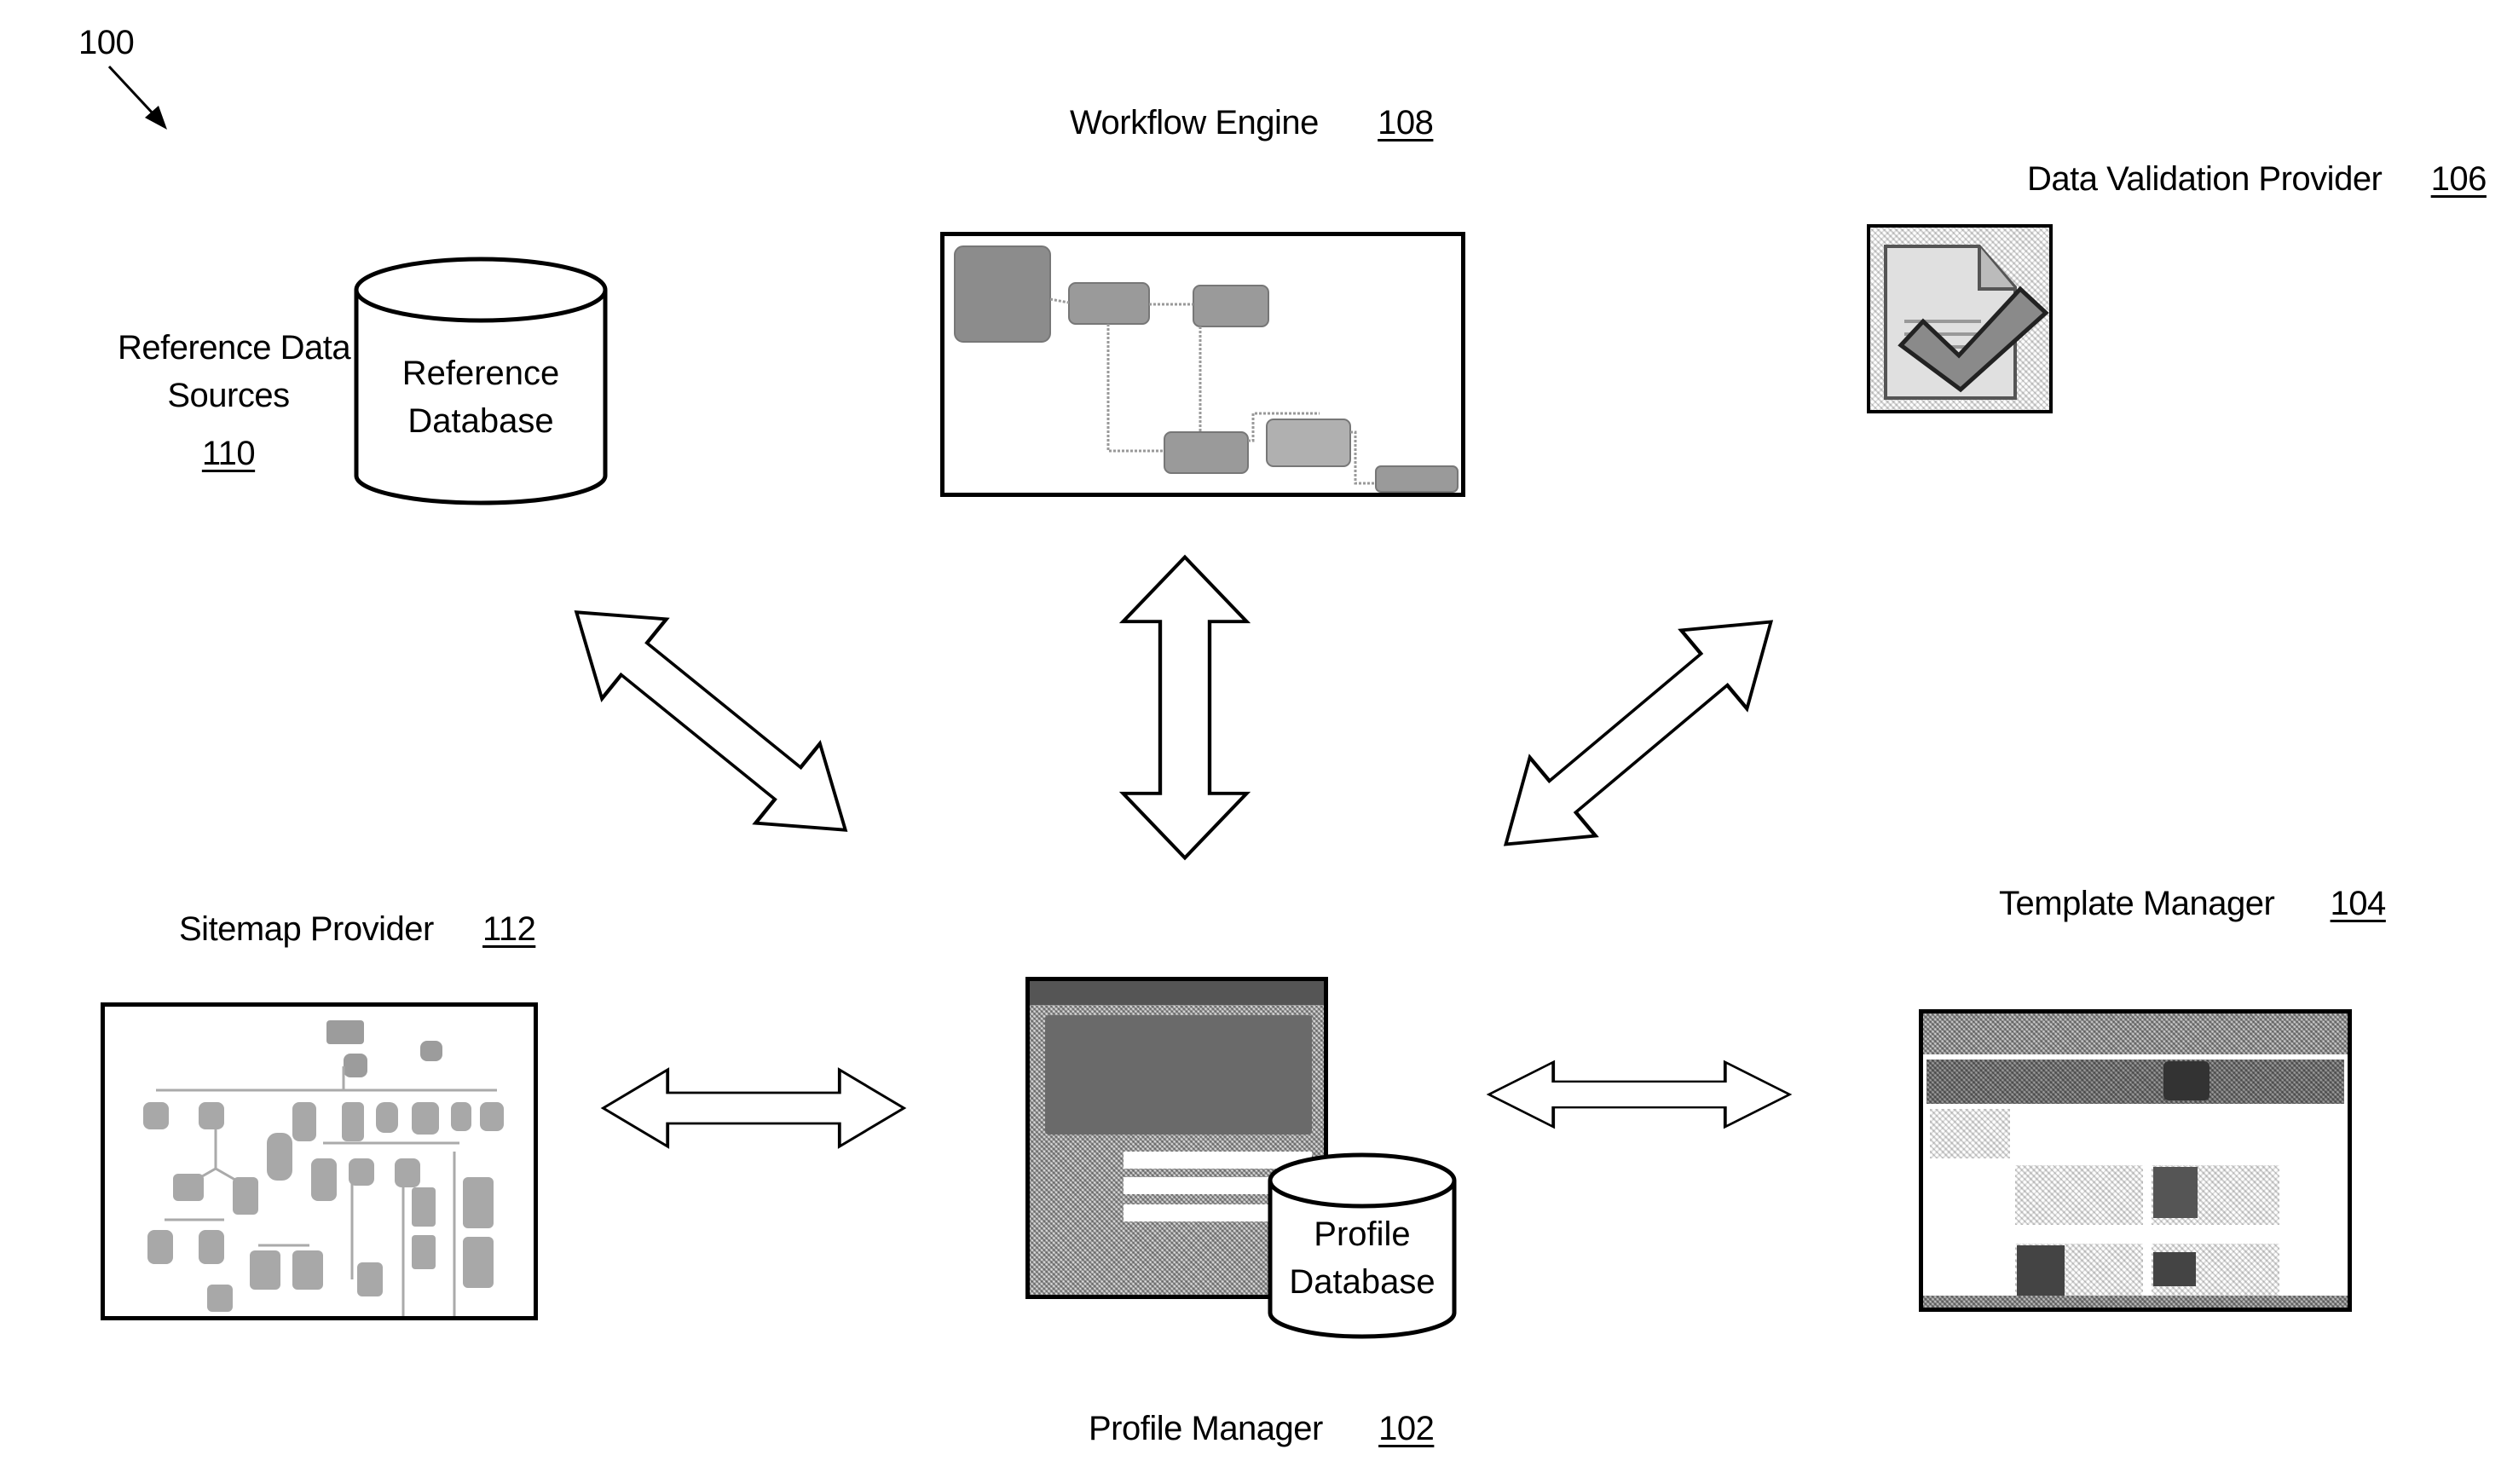 This screenshot has height=1484, width=2507. What do you see at coordinates (2175, 1192) in the screenshot?
I see `template-card-2-photo` at bounding box center [2175, 1192].